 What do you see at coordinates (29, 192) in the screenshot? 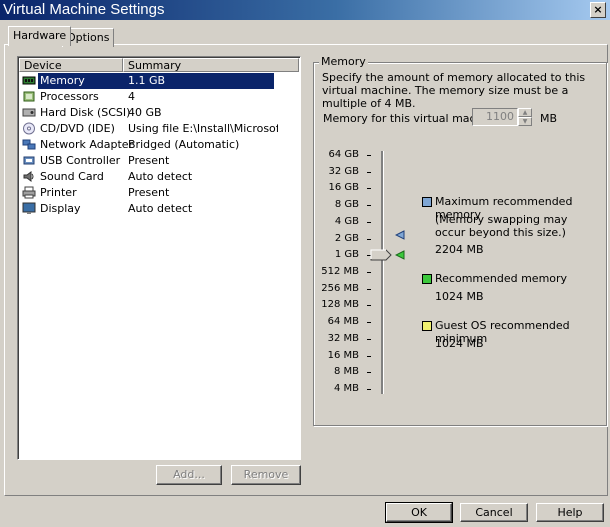
I see `printer-icon` at bounding box center [29, 192].